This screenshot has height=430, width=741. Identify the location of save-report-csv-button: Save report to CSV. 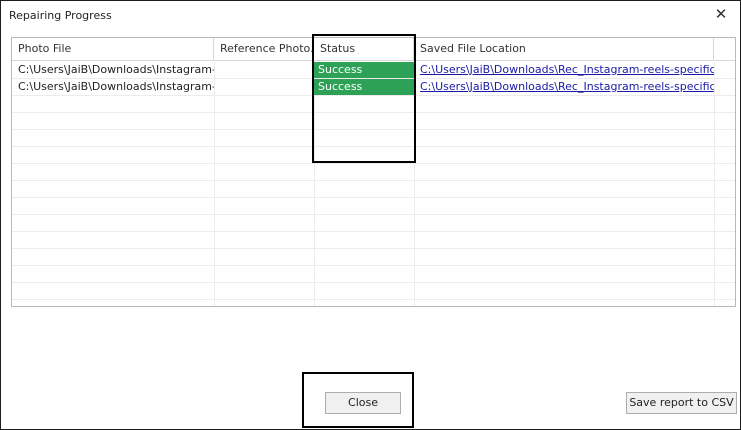
(681, 403).